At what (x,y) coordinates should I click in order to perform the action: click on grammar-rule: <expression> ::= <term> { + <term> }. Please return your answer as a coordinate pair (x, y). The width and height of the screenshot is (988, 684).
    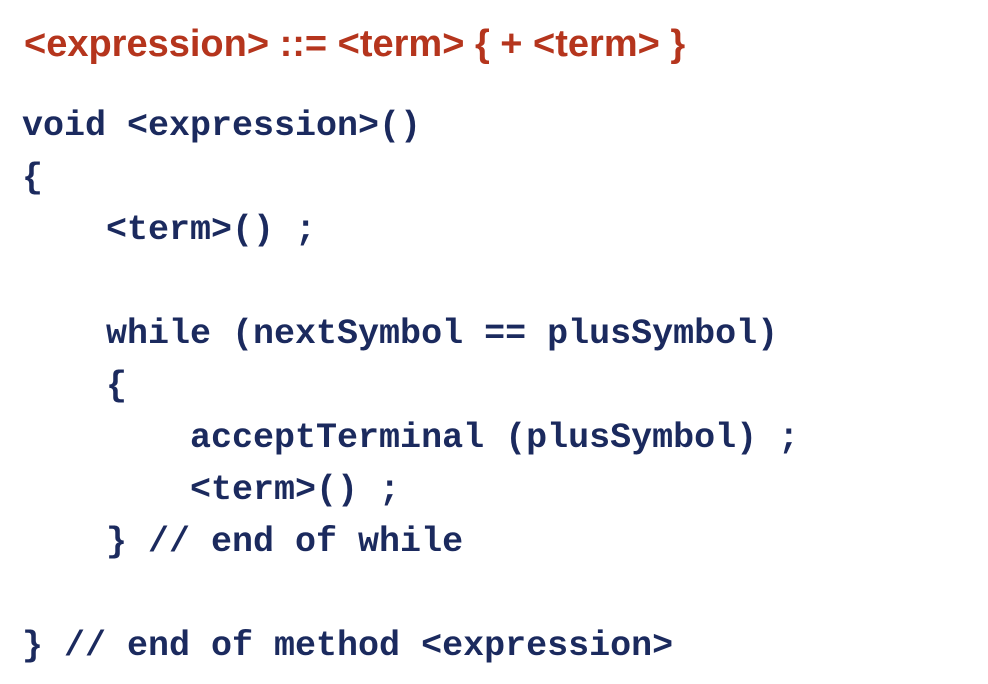
    Looking at the image, I should click on (355, 44).